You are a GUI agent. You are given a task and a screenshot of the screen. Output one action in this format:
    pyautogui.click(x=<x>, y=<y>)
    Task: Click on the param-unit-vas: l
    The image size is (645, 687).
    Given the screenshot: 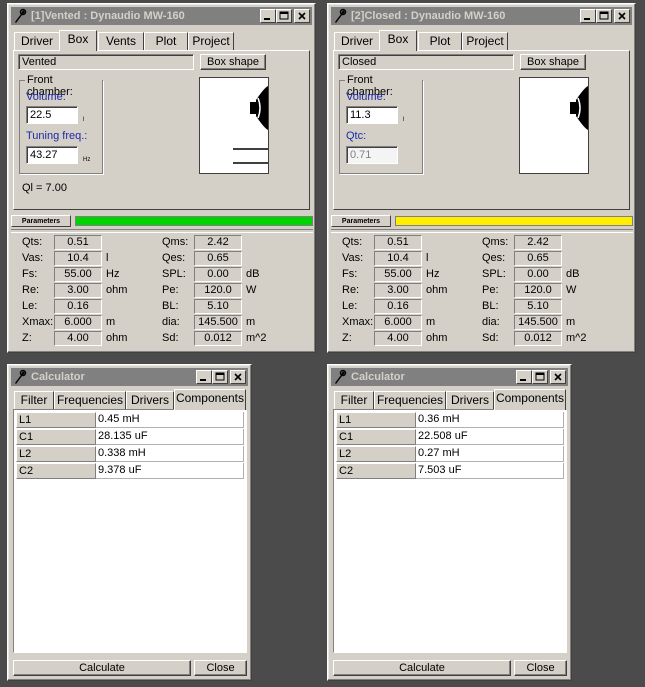 What is the action you would take?
    pyautogui.click(x=107, y=258)
    